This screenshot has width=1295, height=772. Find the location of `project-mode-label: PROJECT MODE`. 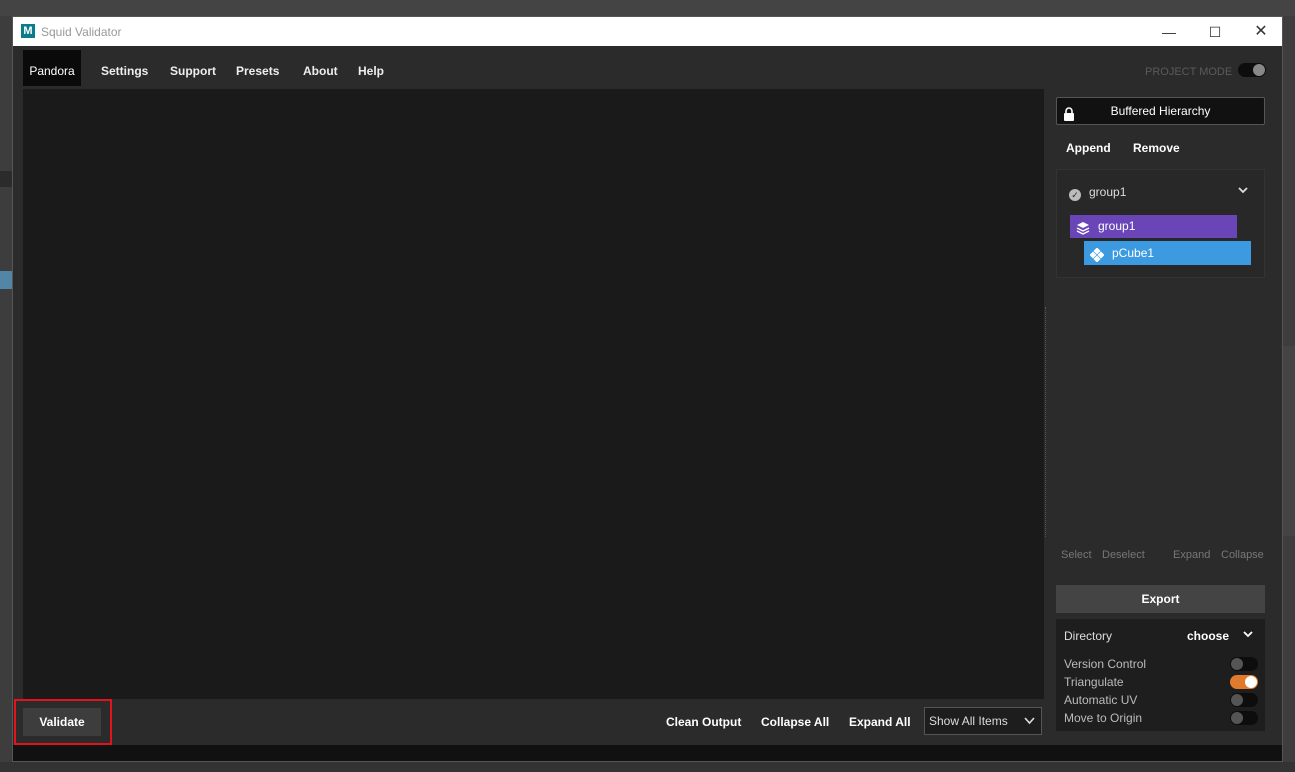

project-mode-label: PROJECT MODE is located at coordinates (1189, 72).